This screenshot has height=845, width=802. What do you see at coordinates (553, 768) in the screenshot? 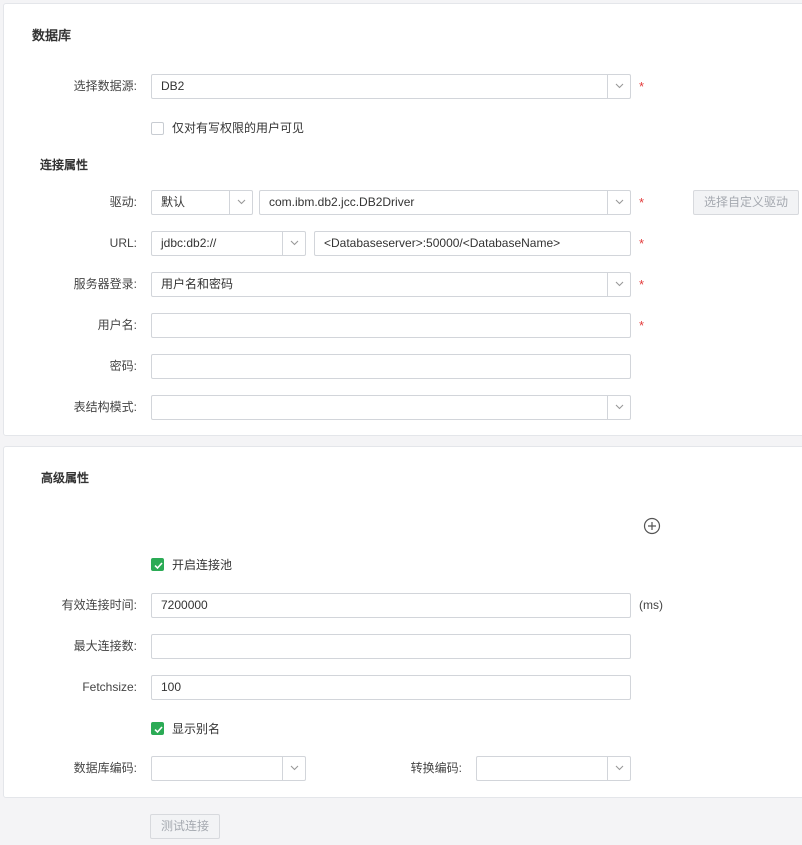
I see `convert-encoding-select` at bounding box center [553, 768].